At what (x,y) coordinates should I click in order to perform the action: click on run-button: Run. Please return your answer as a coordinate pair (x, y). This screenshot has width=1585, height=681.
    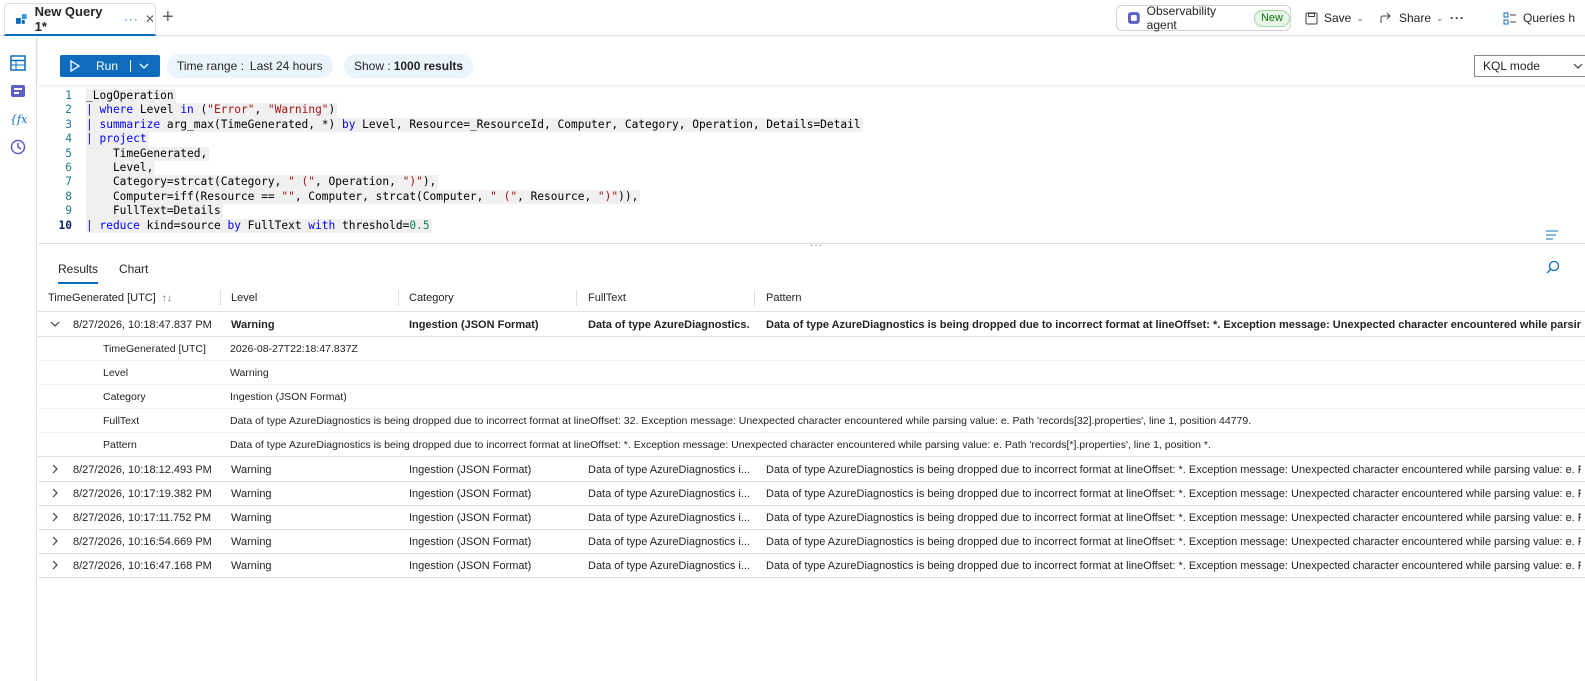
    Looking at the image, I should click on (110, 66).